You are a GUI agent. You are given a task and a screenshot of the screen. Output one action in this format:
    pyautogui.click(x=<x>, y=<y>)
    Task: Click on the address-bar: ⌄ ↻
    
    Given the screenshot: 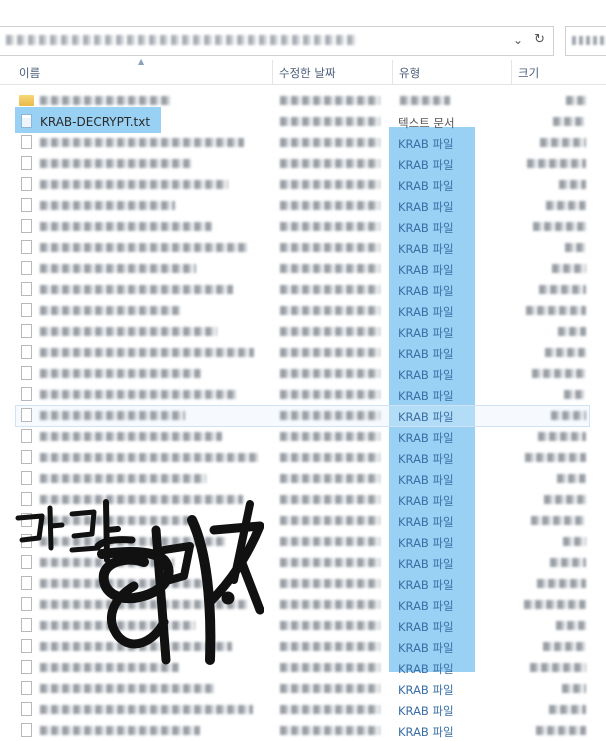 What is the action you would take?
    pyautogui.click(x=278, y=40)
    